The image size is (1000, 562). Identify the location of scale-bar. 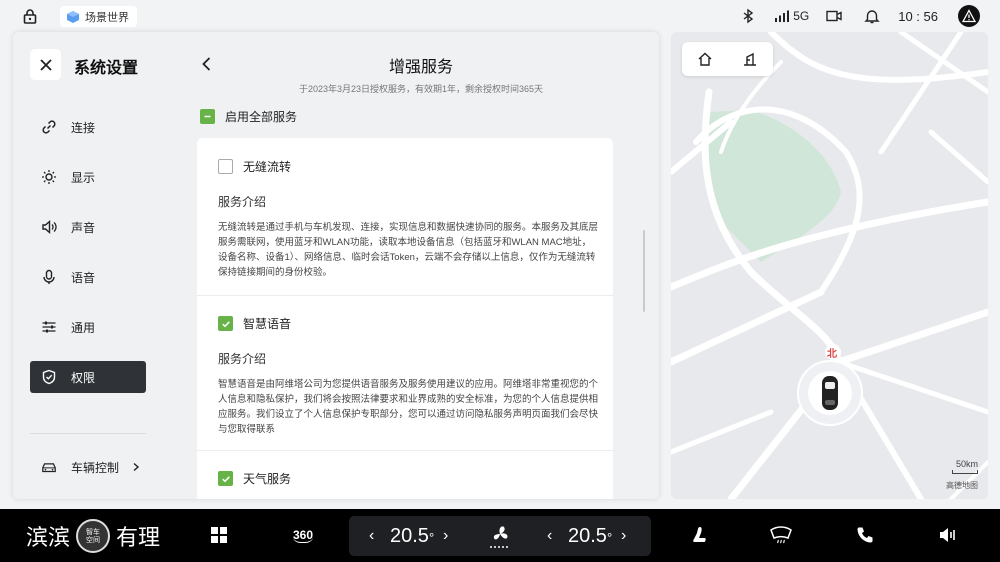
(965, 472).